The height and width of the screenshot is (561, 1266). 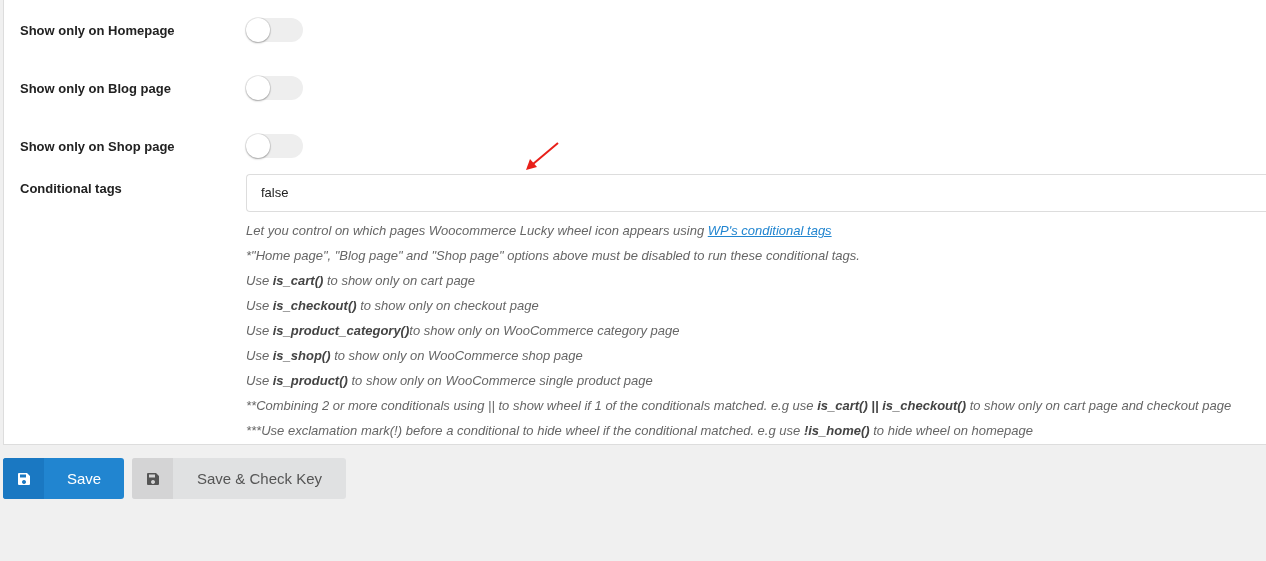 What do you see at coordinates (539, 231) in the screenshot?
I see `help-text: Let you control on which pages Woocommerce Lucky wheel icon appears using WP's conditional tags` at bounding box center [539, 231].